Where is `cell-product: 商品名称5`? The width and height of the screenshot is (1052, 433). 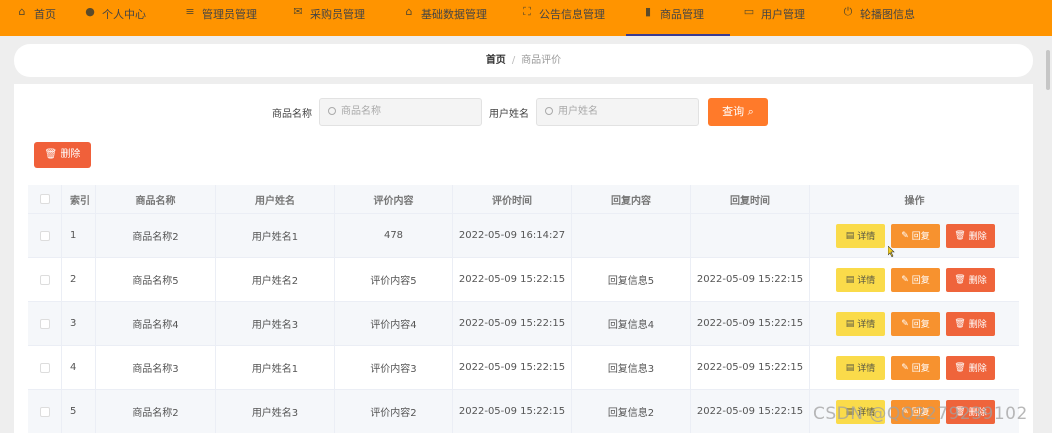
cell-product: 商品名称5 is located at coordinates (156, 279).